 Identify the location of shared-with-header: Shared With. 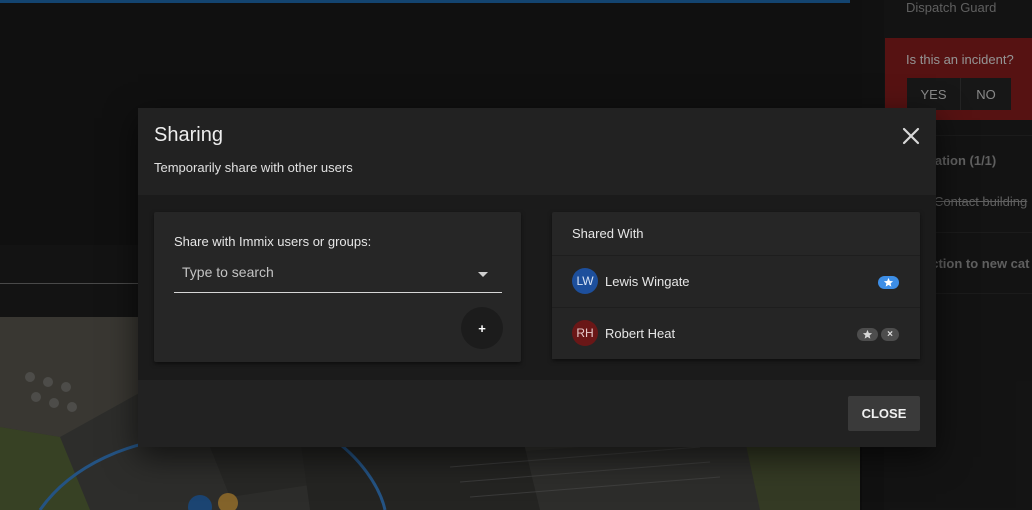
(736, 234).